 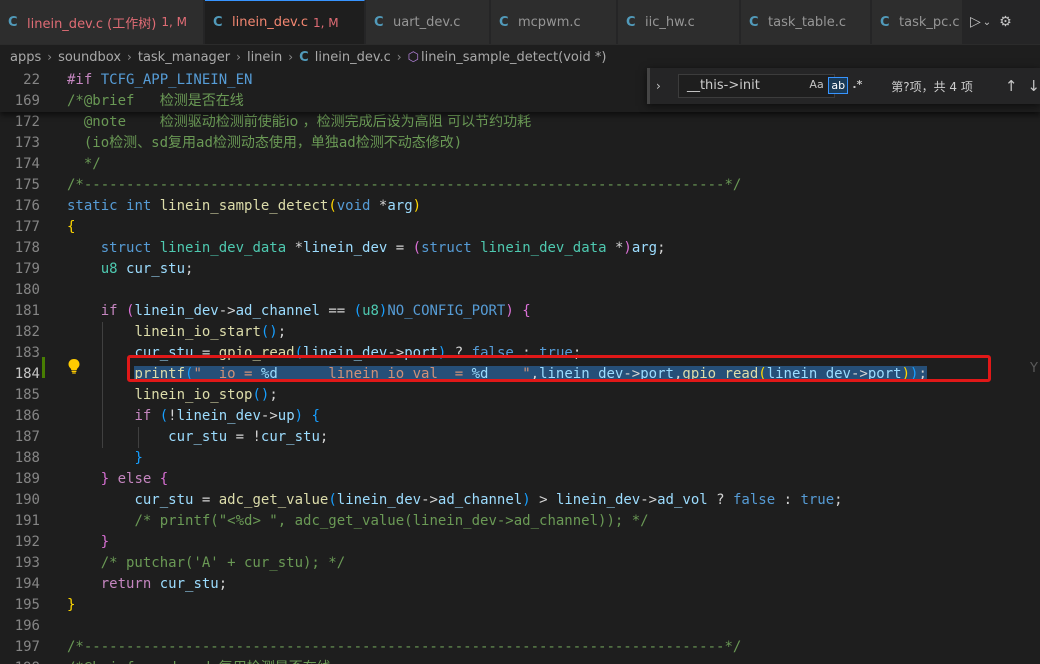 I want to click on code-line: 192 }, so click(x=520, y=542).